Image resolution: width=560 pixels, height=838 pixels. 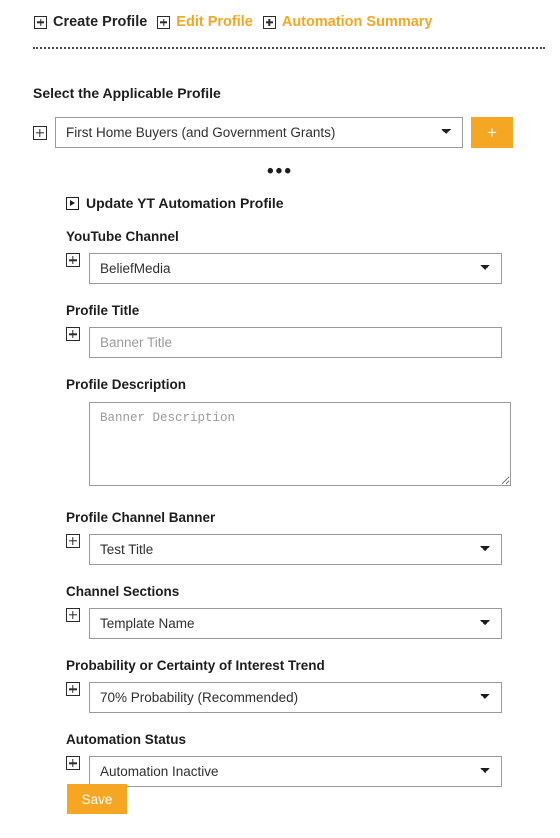 What do you see at coordinates (126, 740) in the screenshot?
I see `field-label: Automation Status` at bounding box center [126, 740].